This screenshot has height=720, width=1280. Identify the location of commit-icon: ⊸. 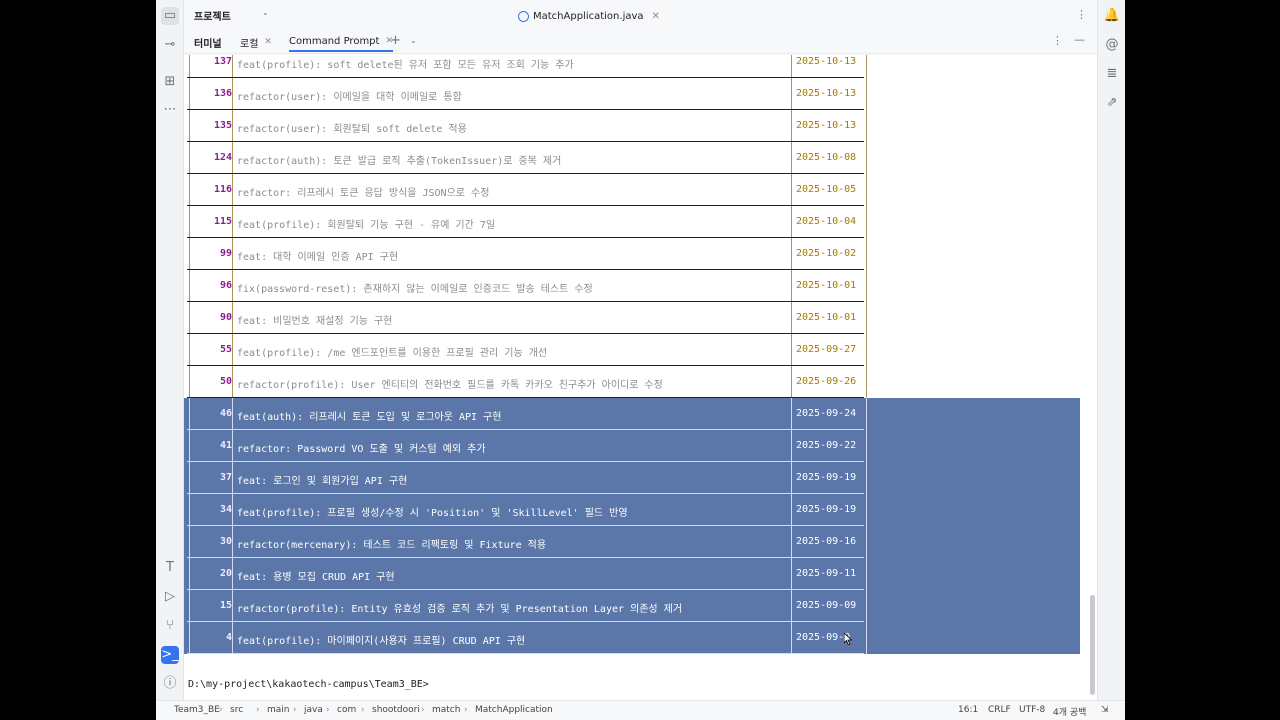
(170, 45).